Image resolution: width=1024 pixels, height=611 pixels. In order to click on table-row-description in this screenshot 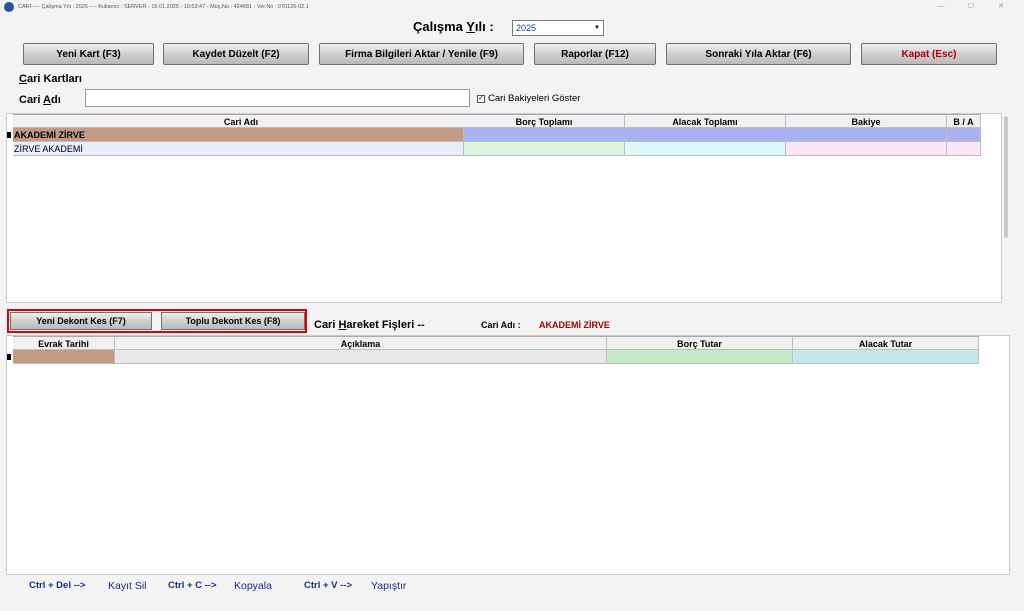, I will do `click(361, 357)`.